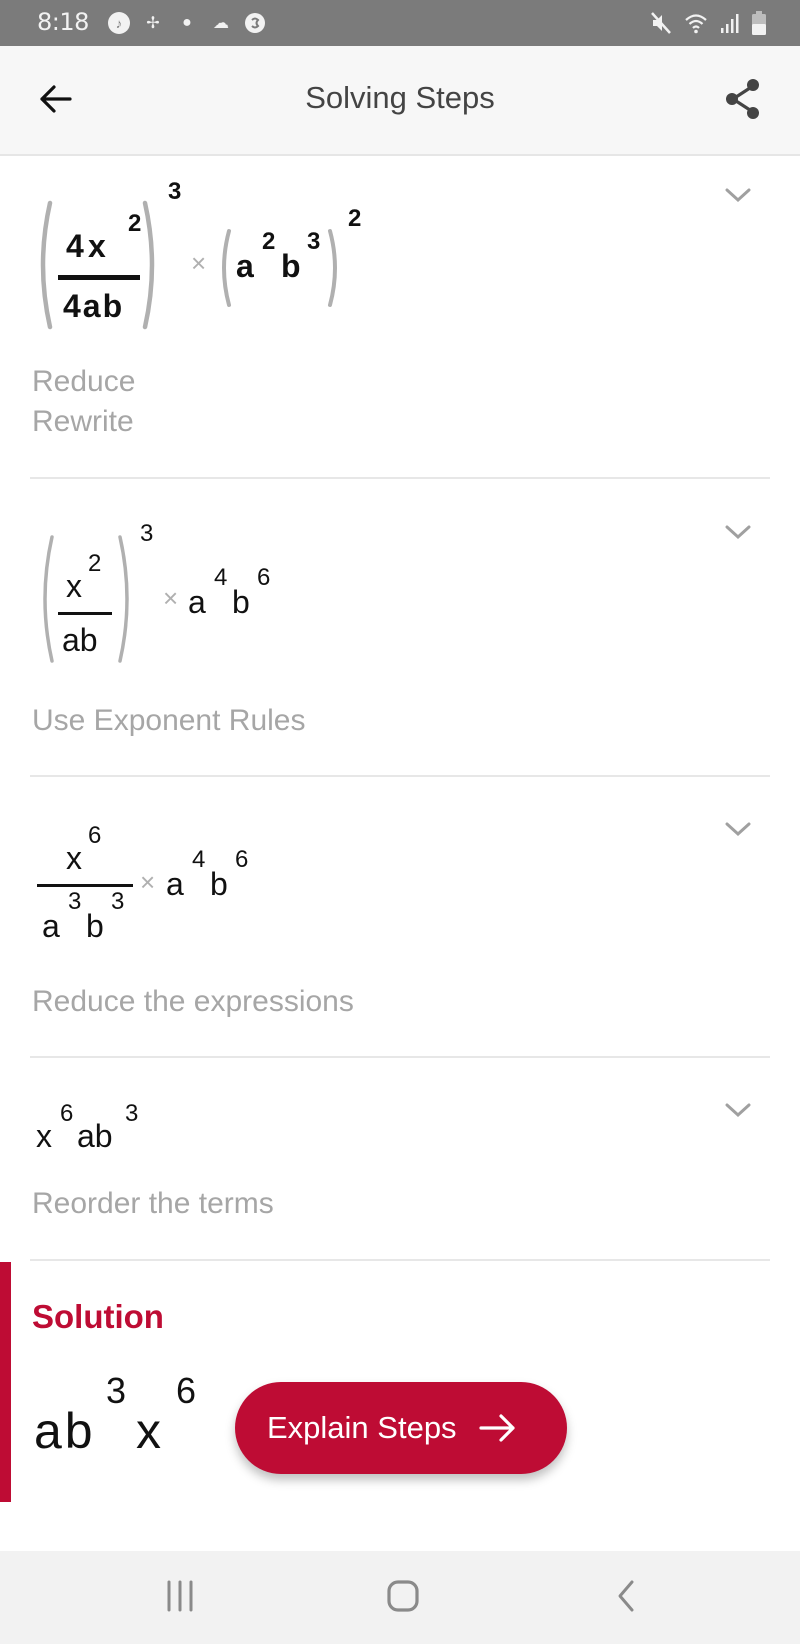 The image size is (800, 1644). Describe the element at coordinates (44, 1136) in the screenshot. I see `term-x: x` at that location.